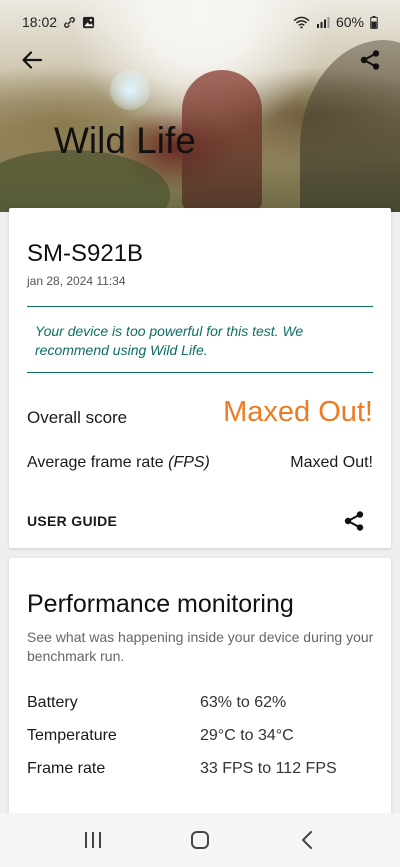 This screenshot has height=867, width=400. I want to click on home-button, so click(200, 840).